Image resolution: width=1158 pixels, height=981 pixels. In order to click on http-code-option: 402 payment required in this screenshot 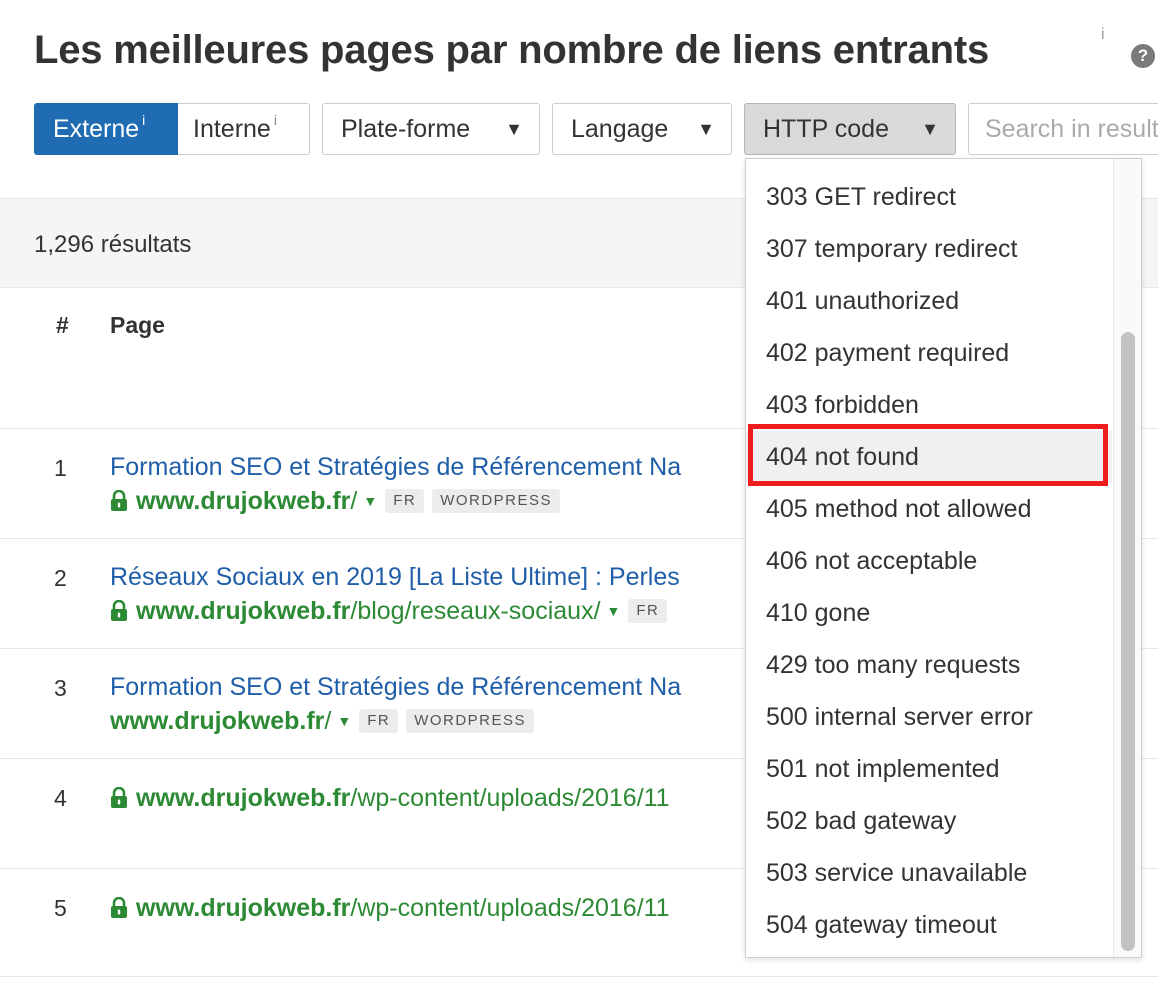, I will do `click(929, 353)`.